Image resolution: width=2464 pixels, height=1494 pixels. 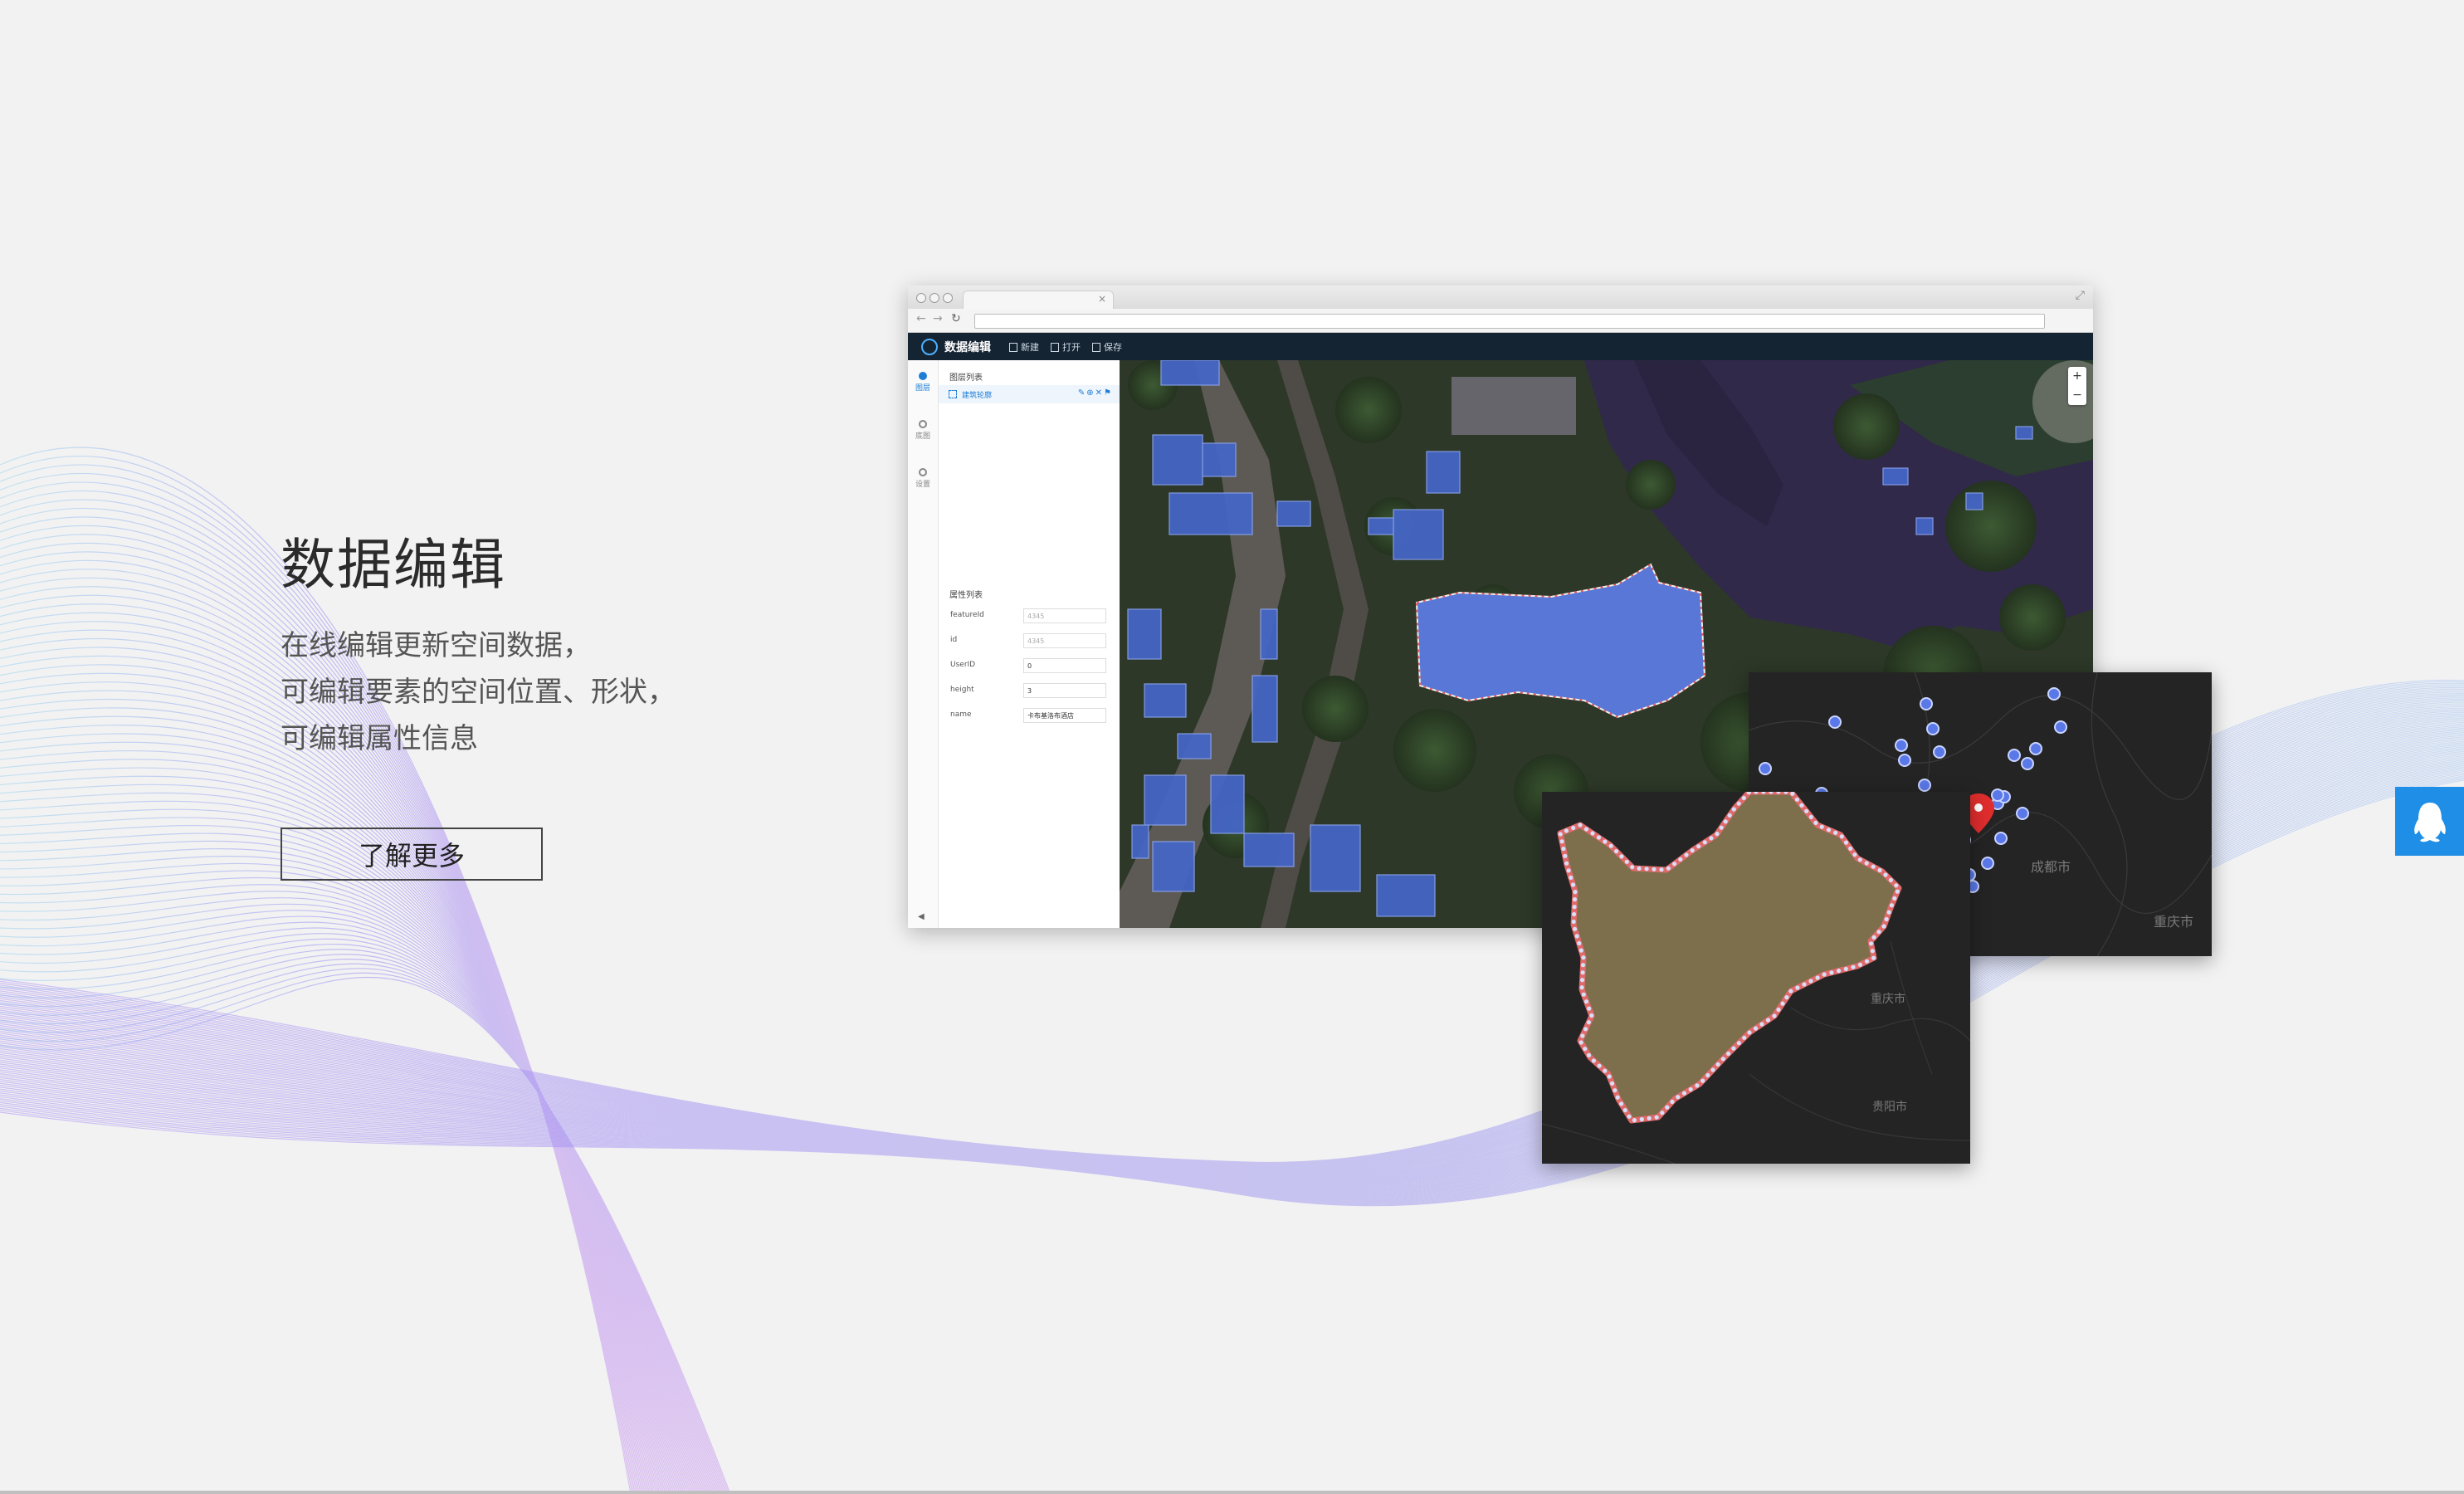 I want to click on rail-label: 设置, so click(x=922, y=485).